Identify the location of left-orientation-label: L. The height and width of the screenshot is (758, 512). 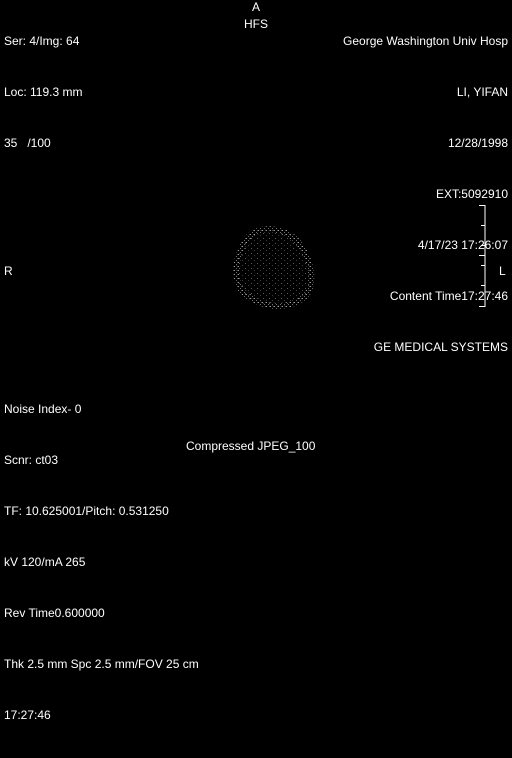
(502, 271).